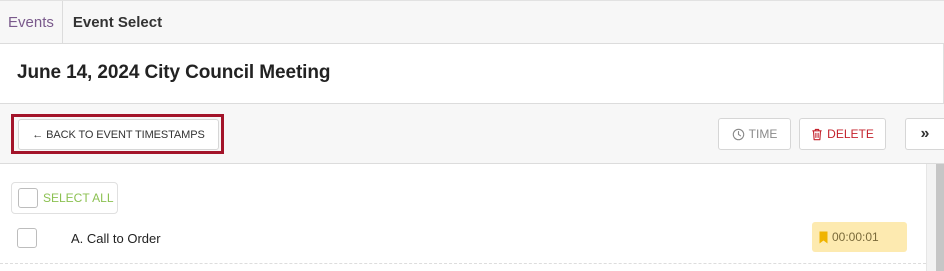 Image resolution: width=944 pixels, height=271 pixels. Describe the element at coordinates (116, 238) in the screenshot. I see `item-label: A. Call to Order` at that location.